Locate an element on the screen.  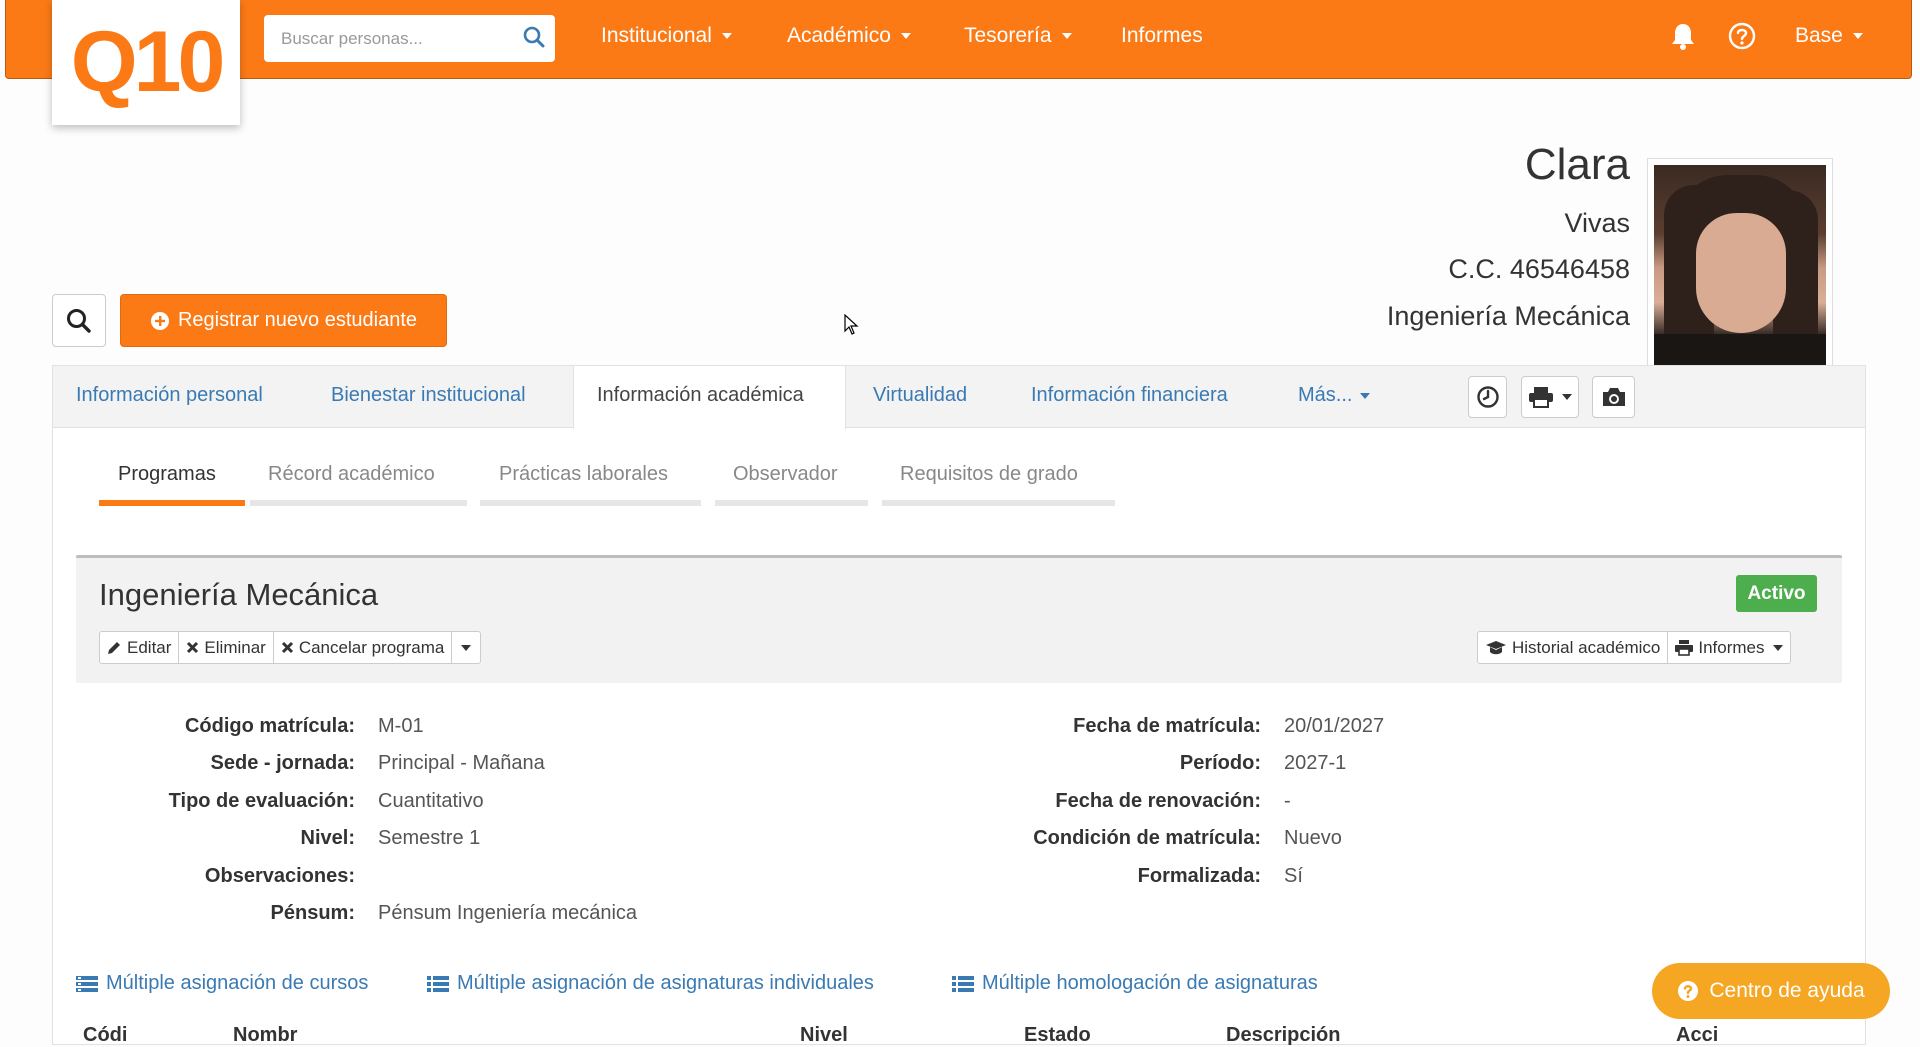
detail-label: Nivel: is located at coordinates (327, 838).